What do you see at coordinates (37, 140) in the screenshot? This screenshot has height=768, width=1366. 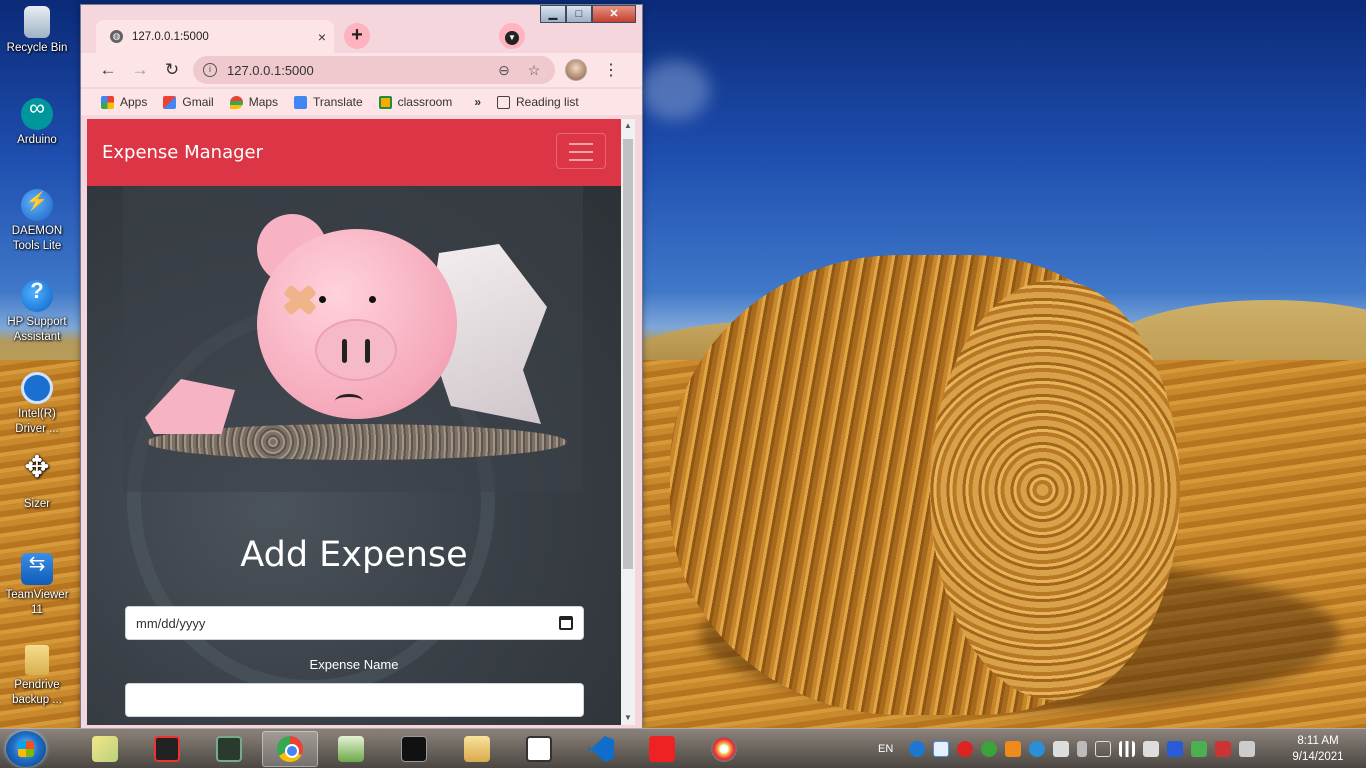 I see `desktop-icon-label: Arduino` at bounding box center [37, 140].